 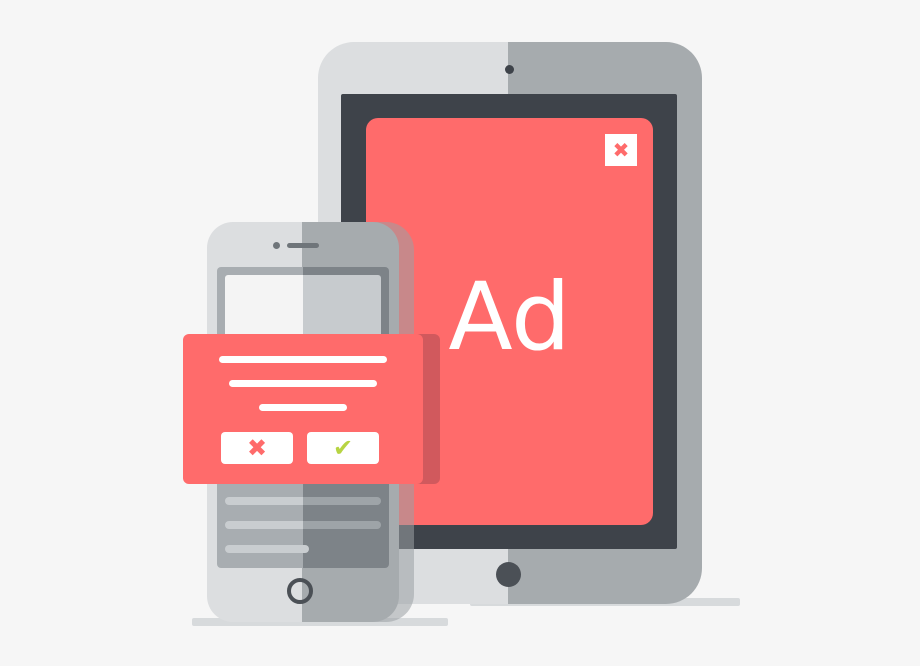 What do you see at coordinates (621, 150) in the screenshot?
I see `close-icon: ✖` at bounding box center [621, 150].